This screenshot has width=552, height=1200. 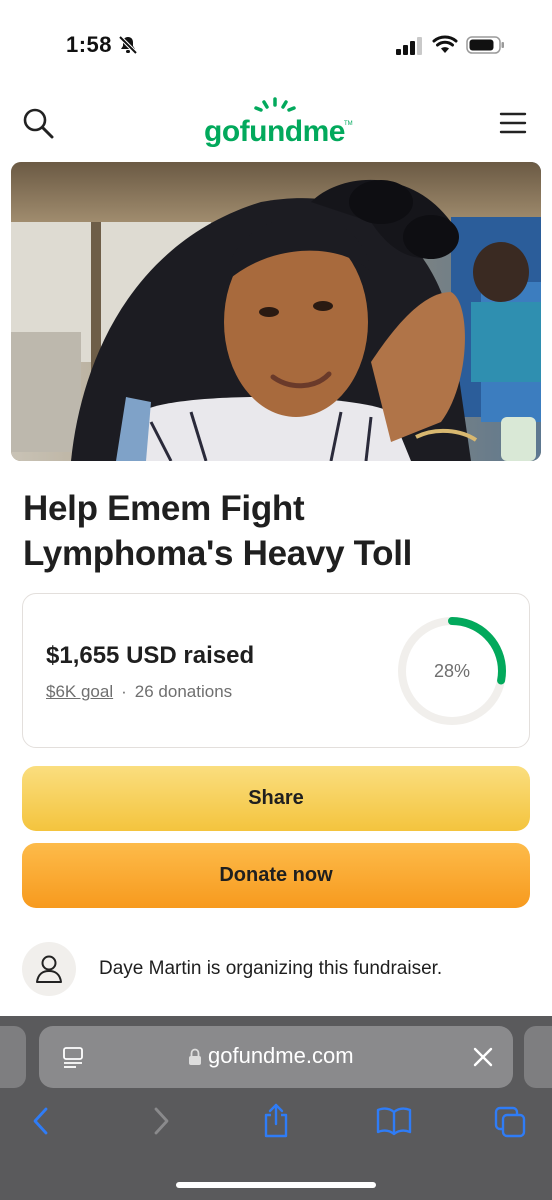 I want to click on share-icon, so click(x=276, y=1120).